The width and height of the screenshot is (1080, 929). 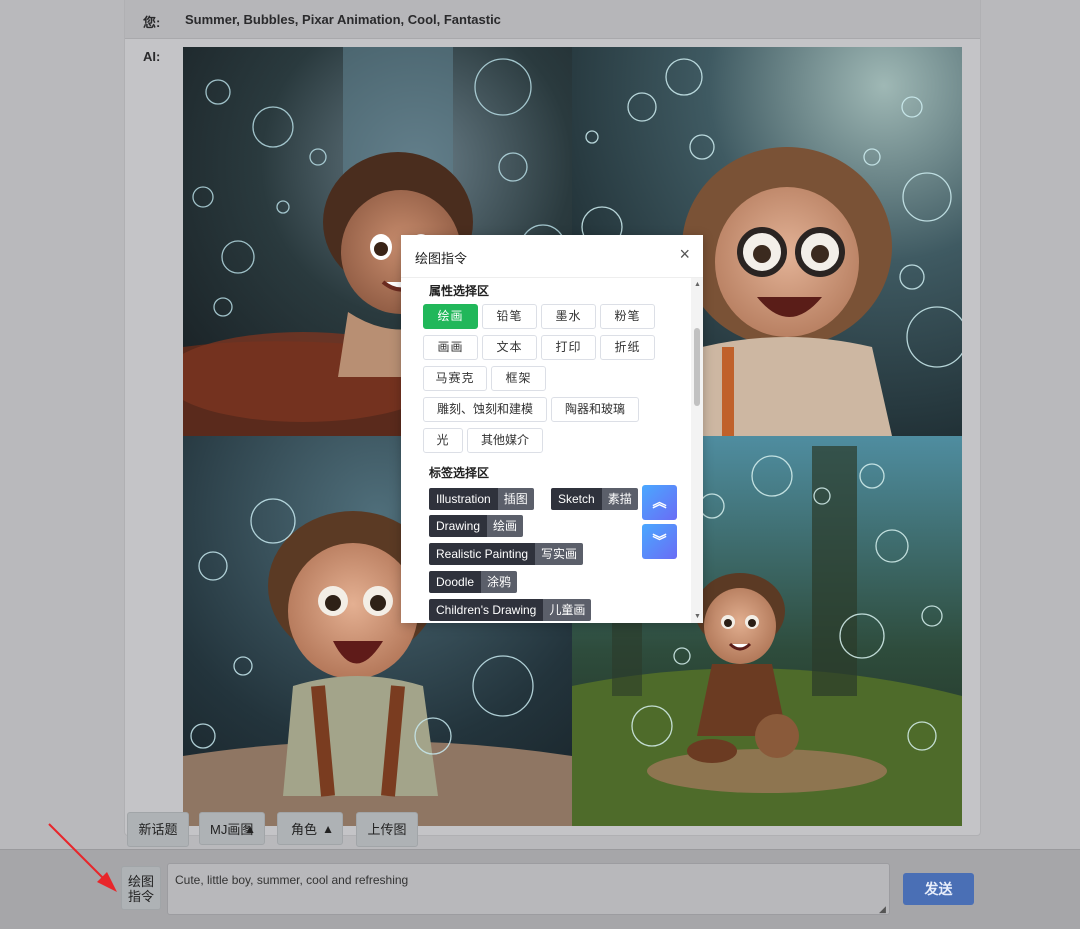 I want to click on attr-chip: 文本, so click(x=509, y=347).